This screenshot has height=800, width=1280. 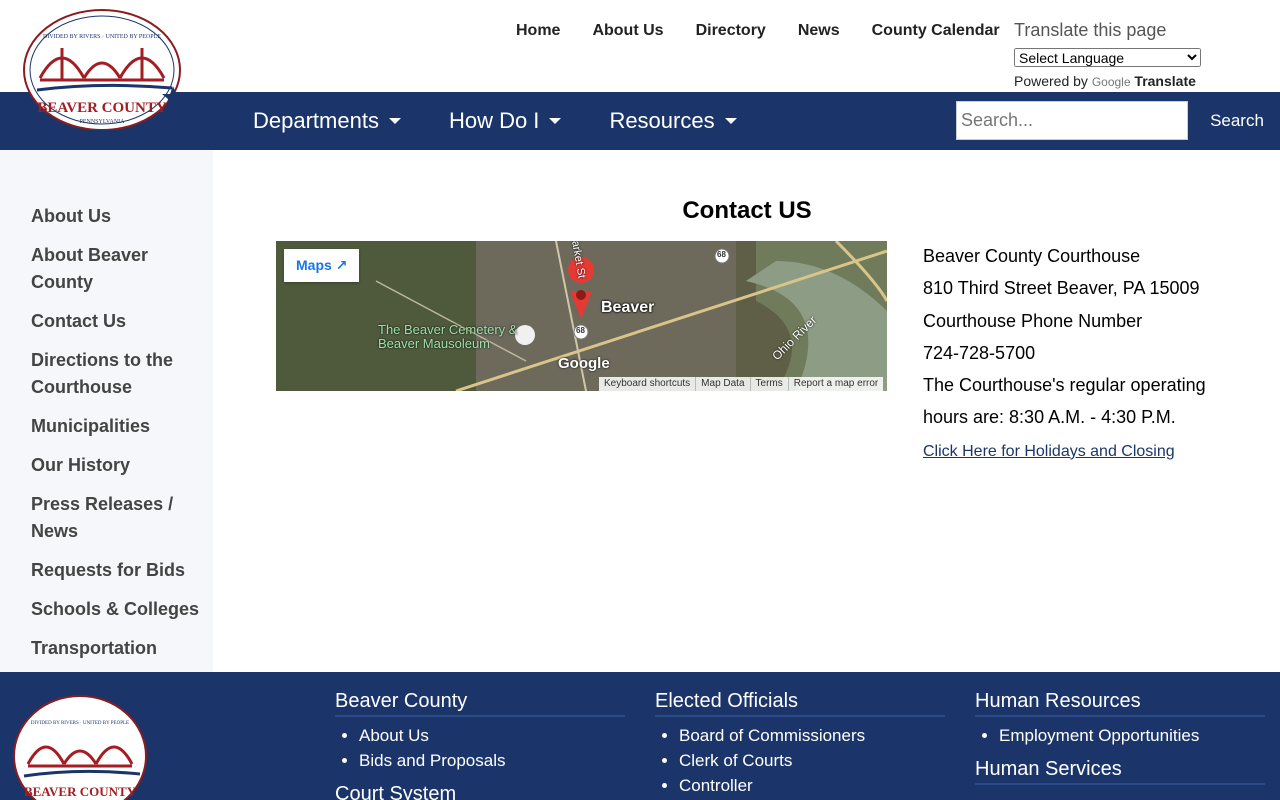 I want to click on powered-by-google: Powered by Google Translate, so click(x=1114, y=81).